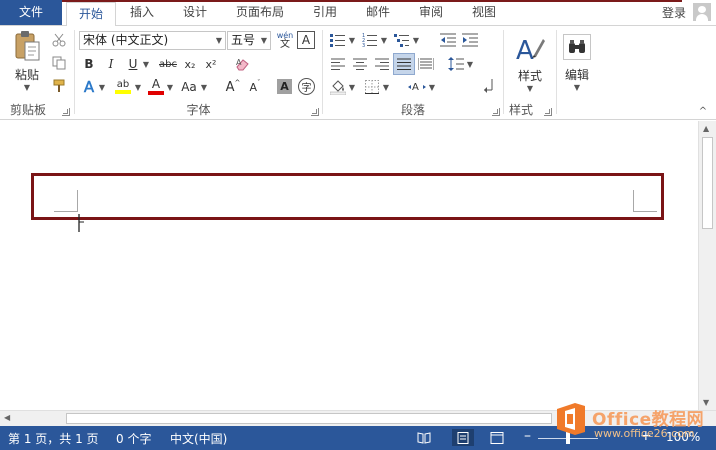  Describe the element at coordinates (703, 111) in the screenshot. I see `collapse-ribbon-icon: ^` at that location.